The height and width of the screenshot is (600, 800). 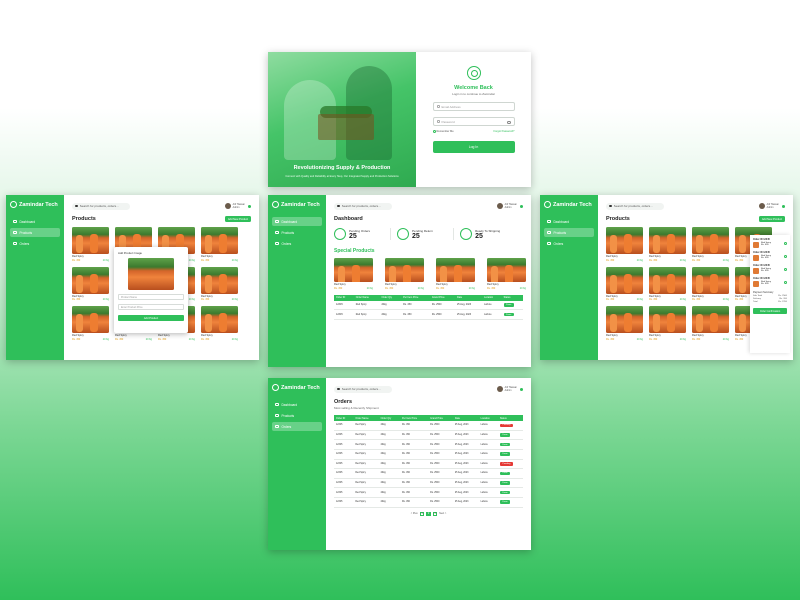 What do you see at coordinates (403, 234) in the screenshot?
I see `return-icon` at bounding box center [403, 234].